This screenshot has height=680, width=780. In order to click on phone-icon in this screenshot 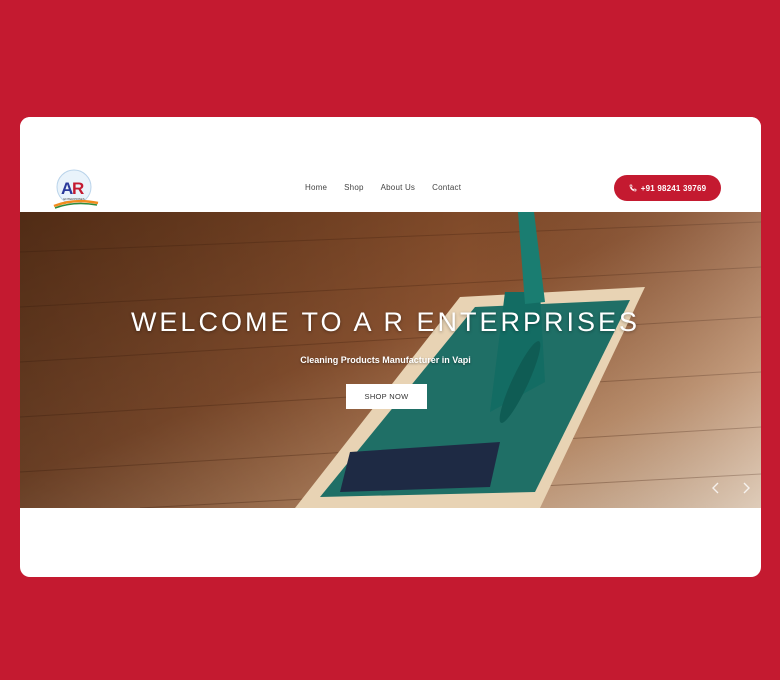, I will do `click(633, 188)`.